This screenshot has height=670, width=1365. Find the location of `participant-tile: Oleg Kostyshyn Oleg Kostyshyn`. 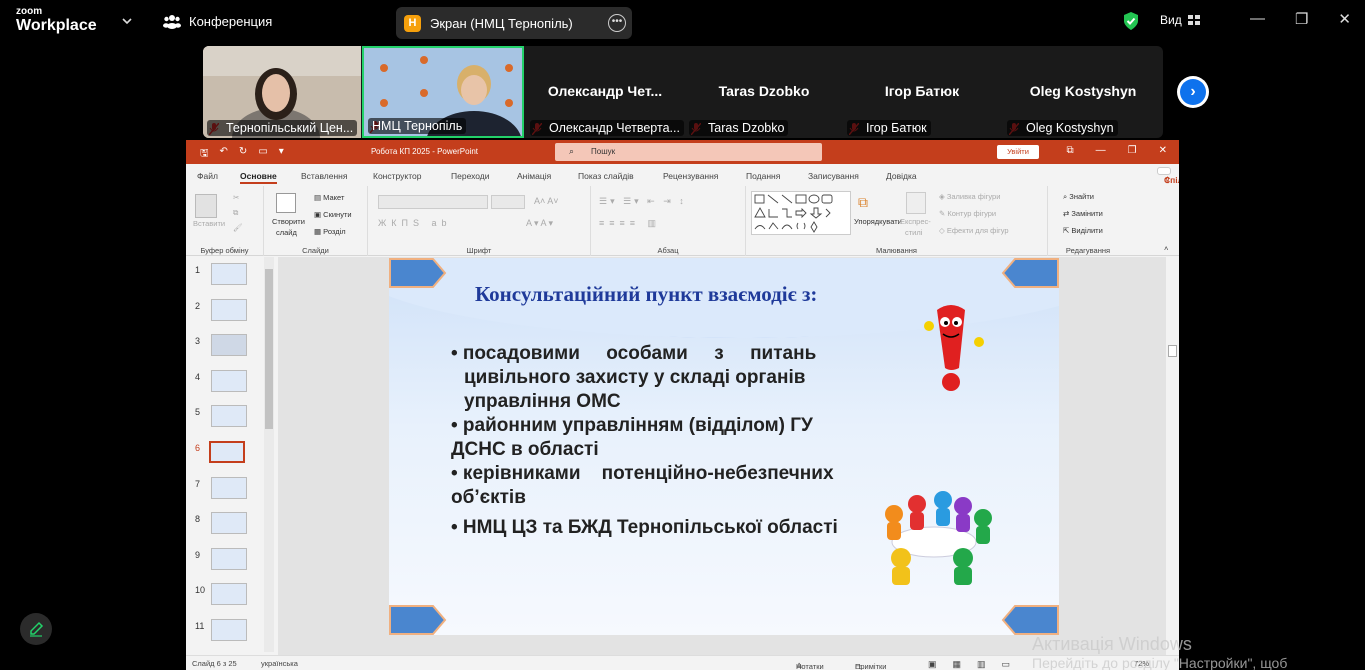

participant-tile: Oleg Kostyshyn Oleg Kostyshyn is located at coordinates (1083, 92).